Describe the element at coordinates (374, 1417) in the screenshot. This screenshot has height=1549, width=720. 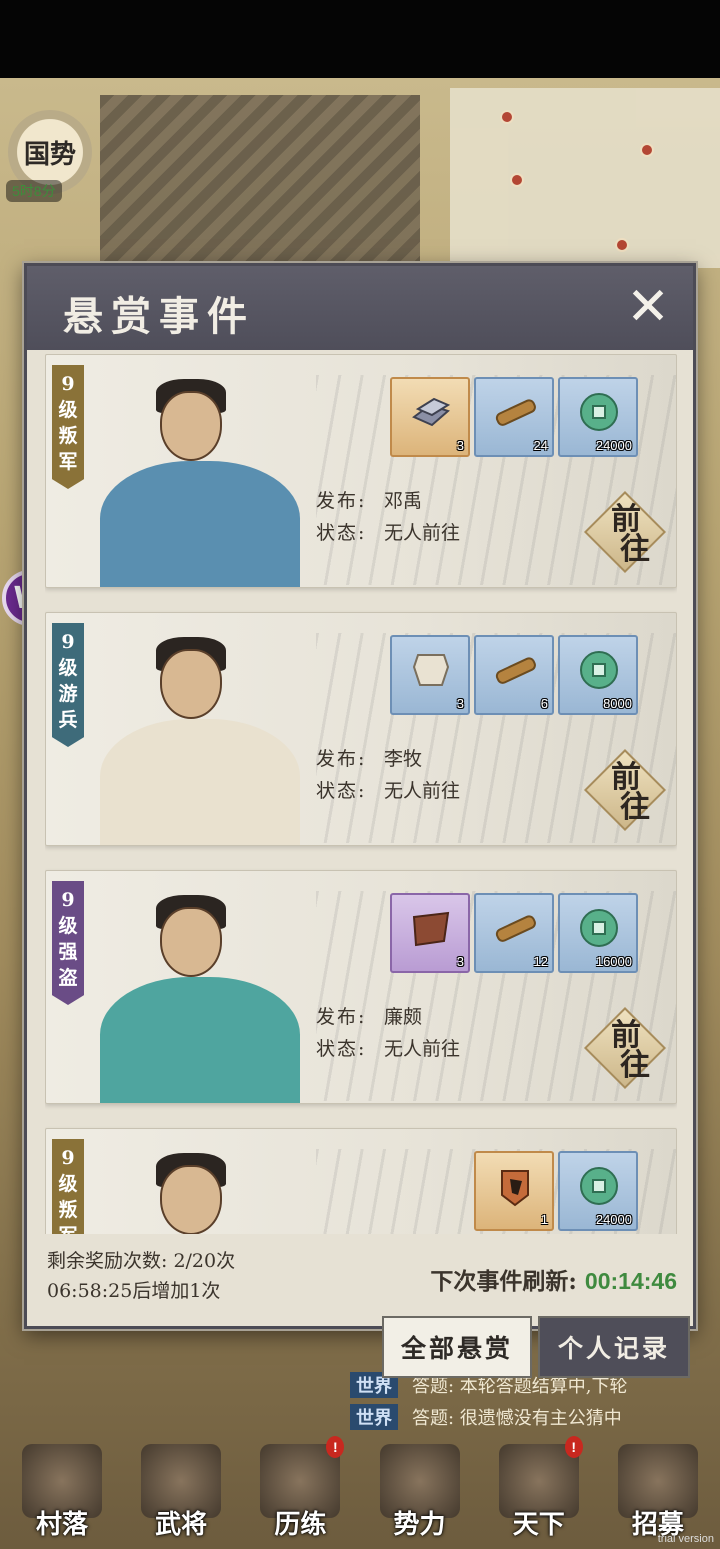
I see `chat-channel-tag: 世界` at that location.